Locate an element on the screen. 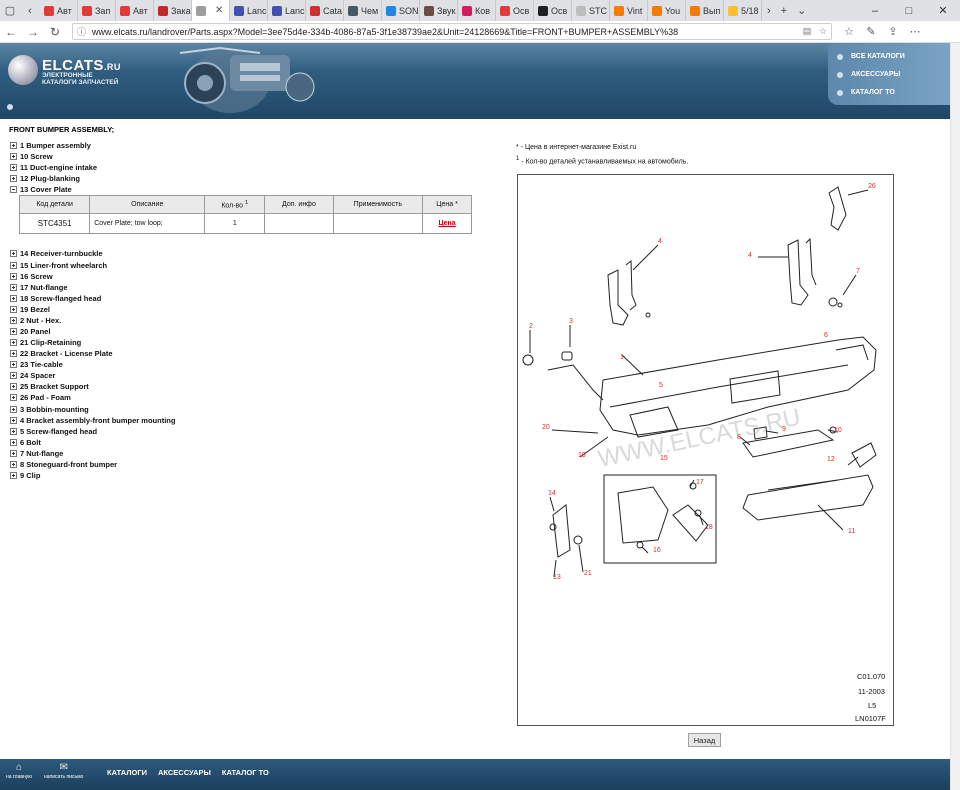 The width and height of the screenshot is (960, 790). footer-link-catalogs: КАТАЛОГИ is located at coordinates (127, 772).